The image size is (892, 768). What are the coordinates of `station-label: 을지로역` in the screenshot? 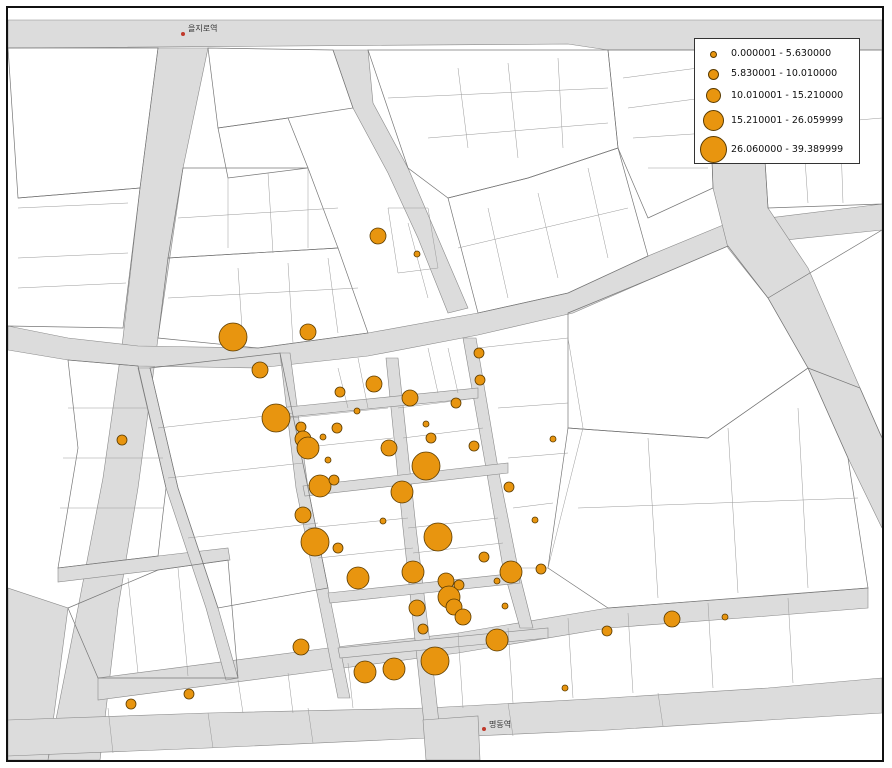 It's located at (202, 28).